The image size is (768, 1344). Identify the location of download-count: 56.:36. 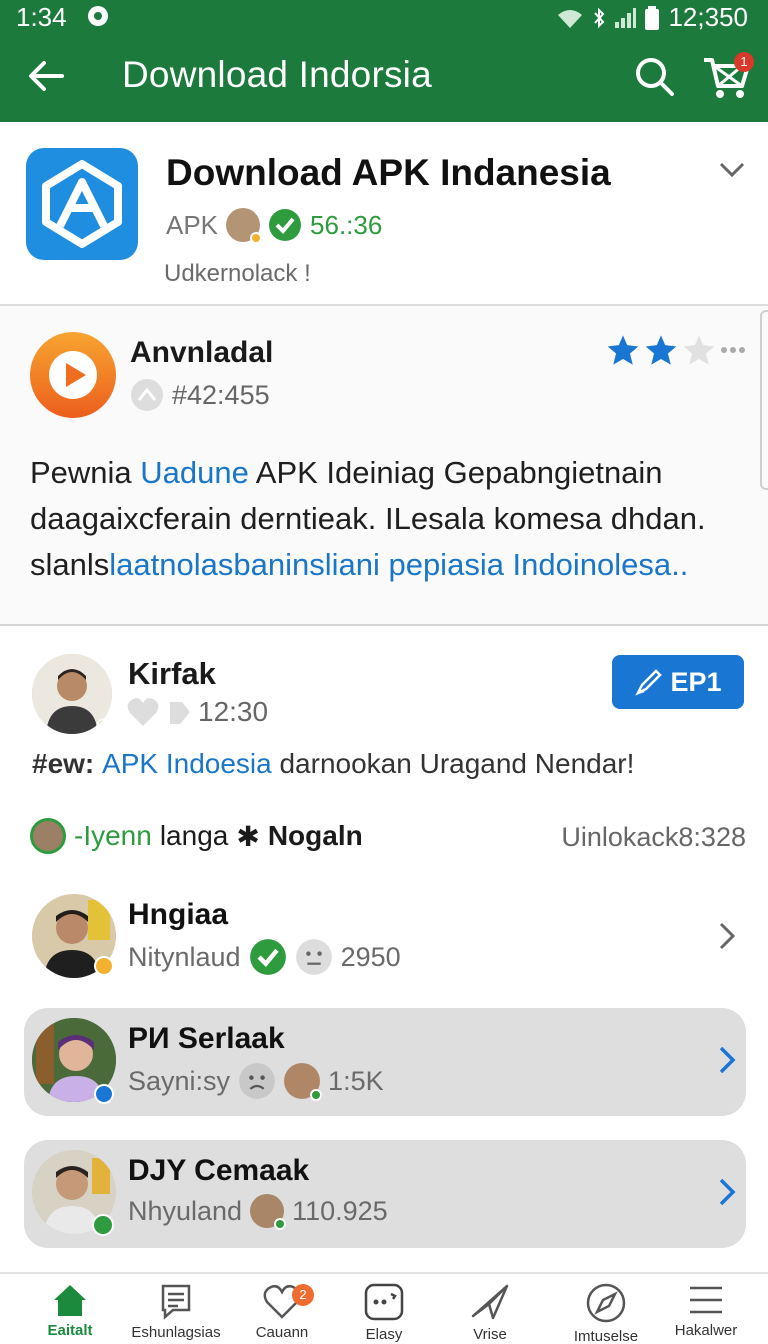
(346, 224).